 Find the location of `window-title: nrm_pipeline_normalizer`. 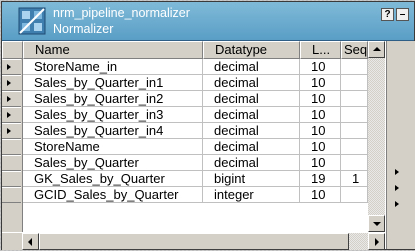

window-title: nrm_pipeline_normalizer is located at coordinates (121, 13).